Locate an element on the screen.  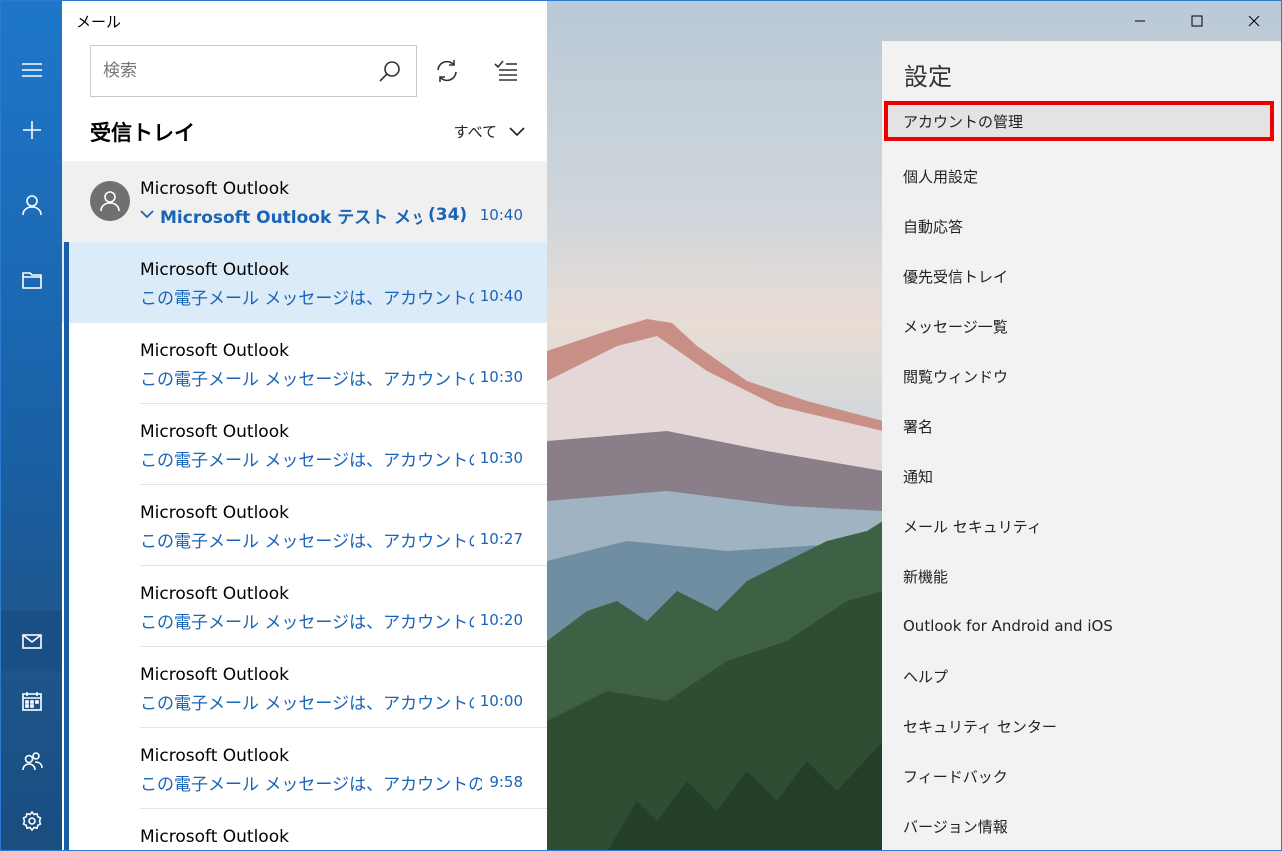
minimize-icon is located at coordinates (1139, 21).